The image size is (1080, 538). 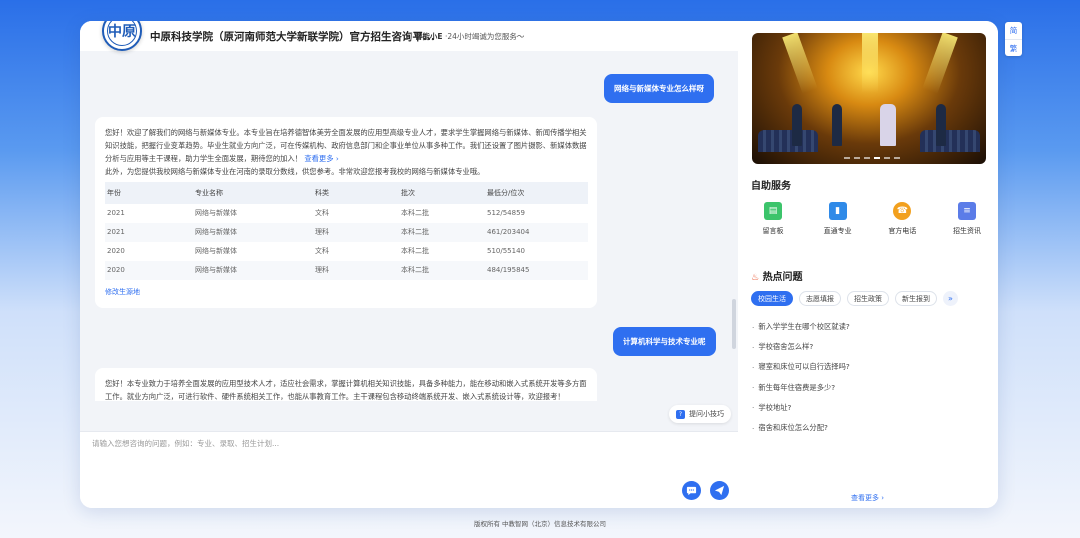 I want to click on question-icon: ?, so click(x=680, y=414).